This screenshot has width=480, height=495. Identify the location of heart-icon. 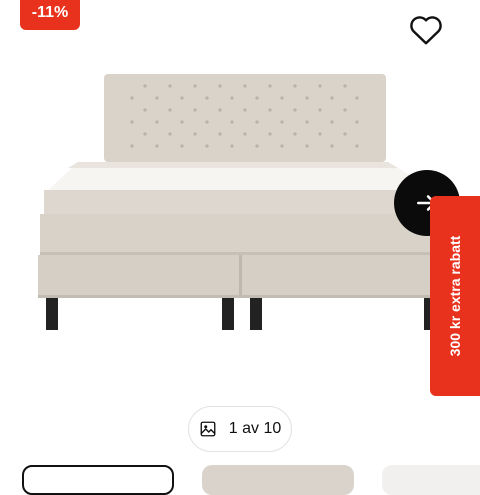
(426, 29).